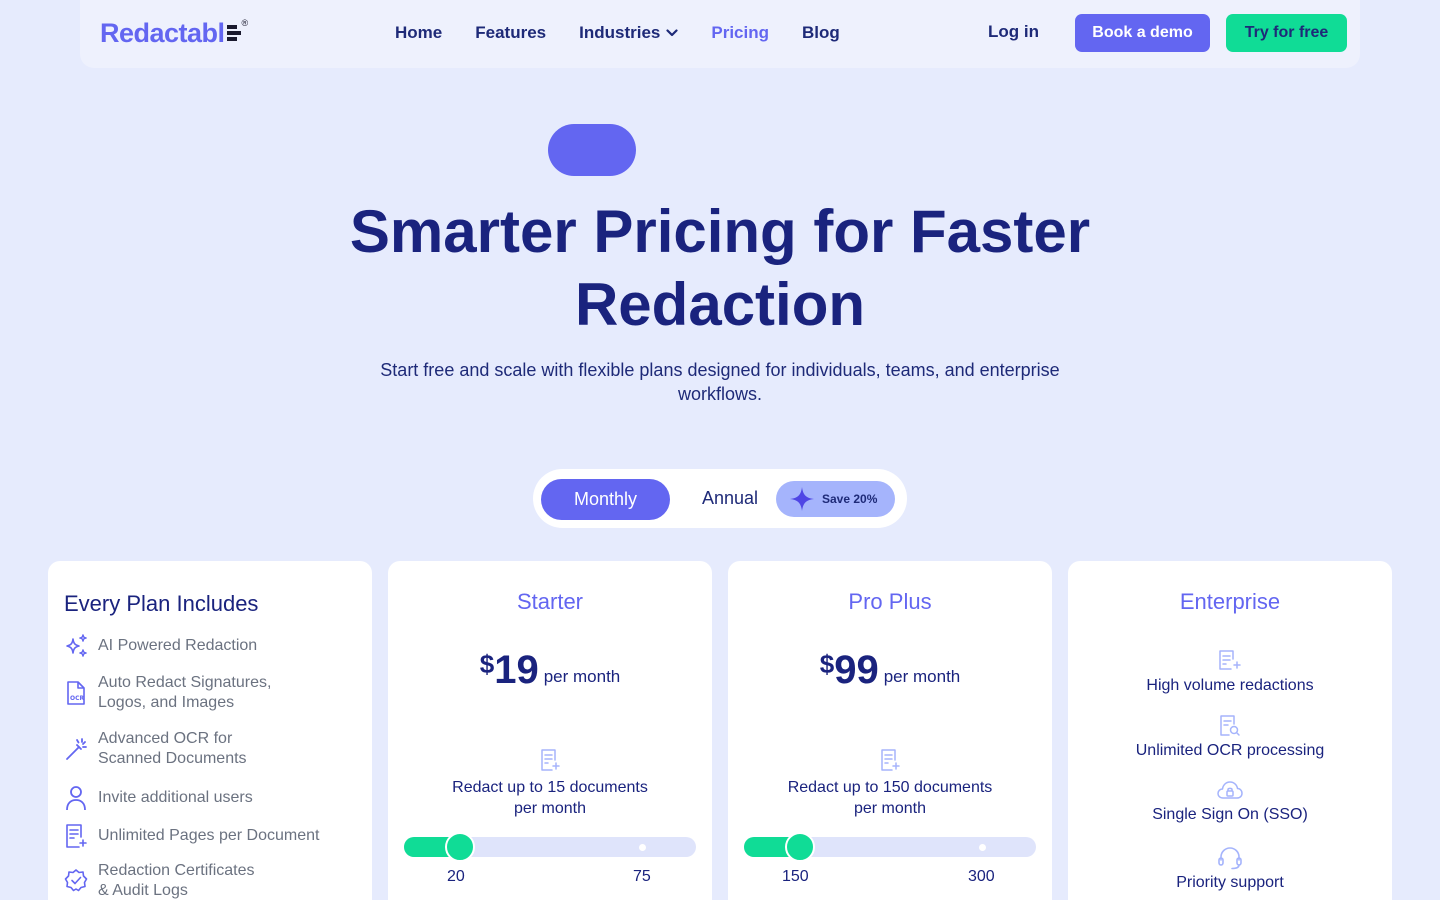  Describe the element at coordinates (1230, 882) in the screenshot. I see `enterprise-feature: Priority support` at that location.